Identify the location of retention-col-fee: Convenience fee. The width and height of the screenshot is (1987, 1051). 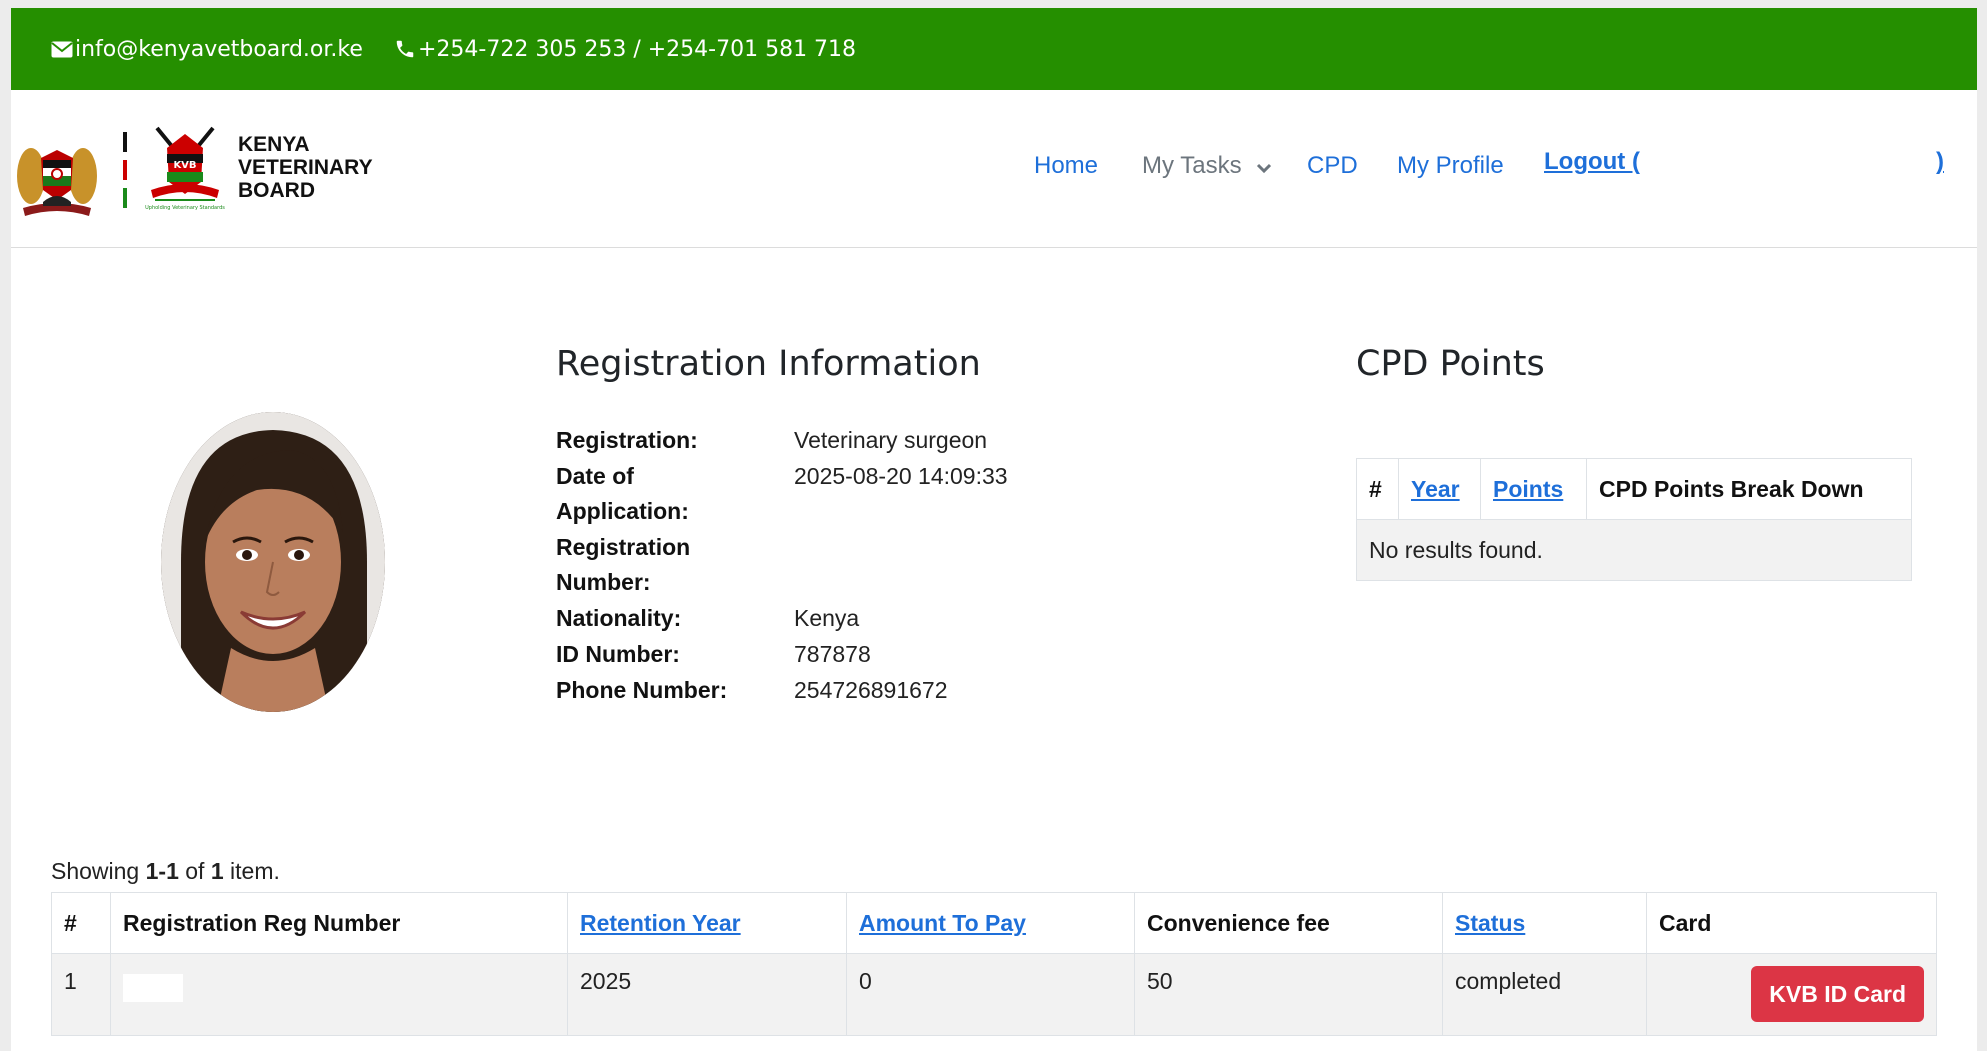
(1288, 923).